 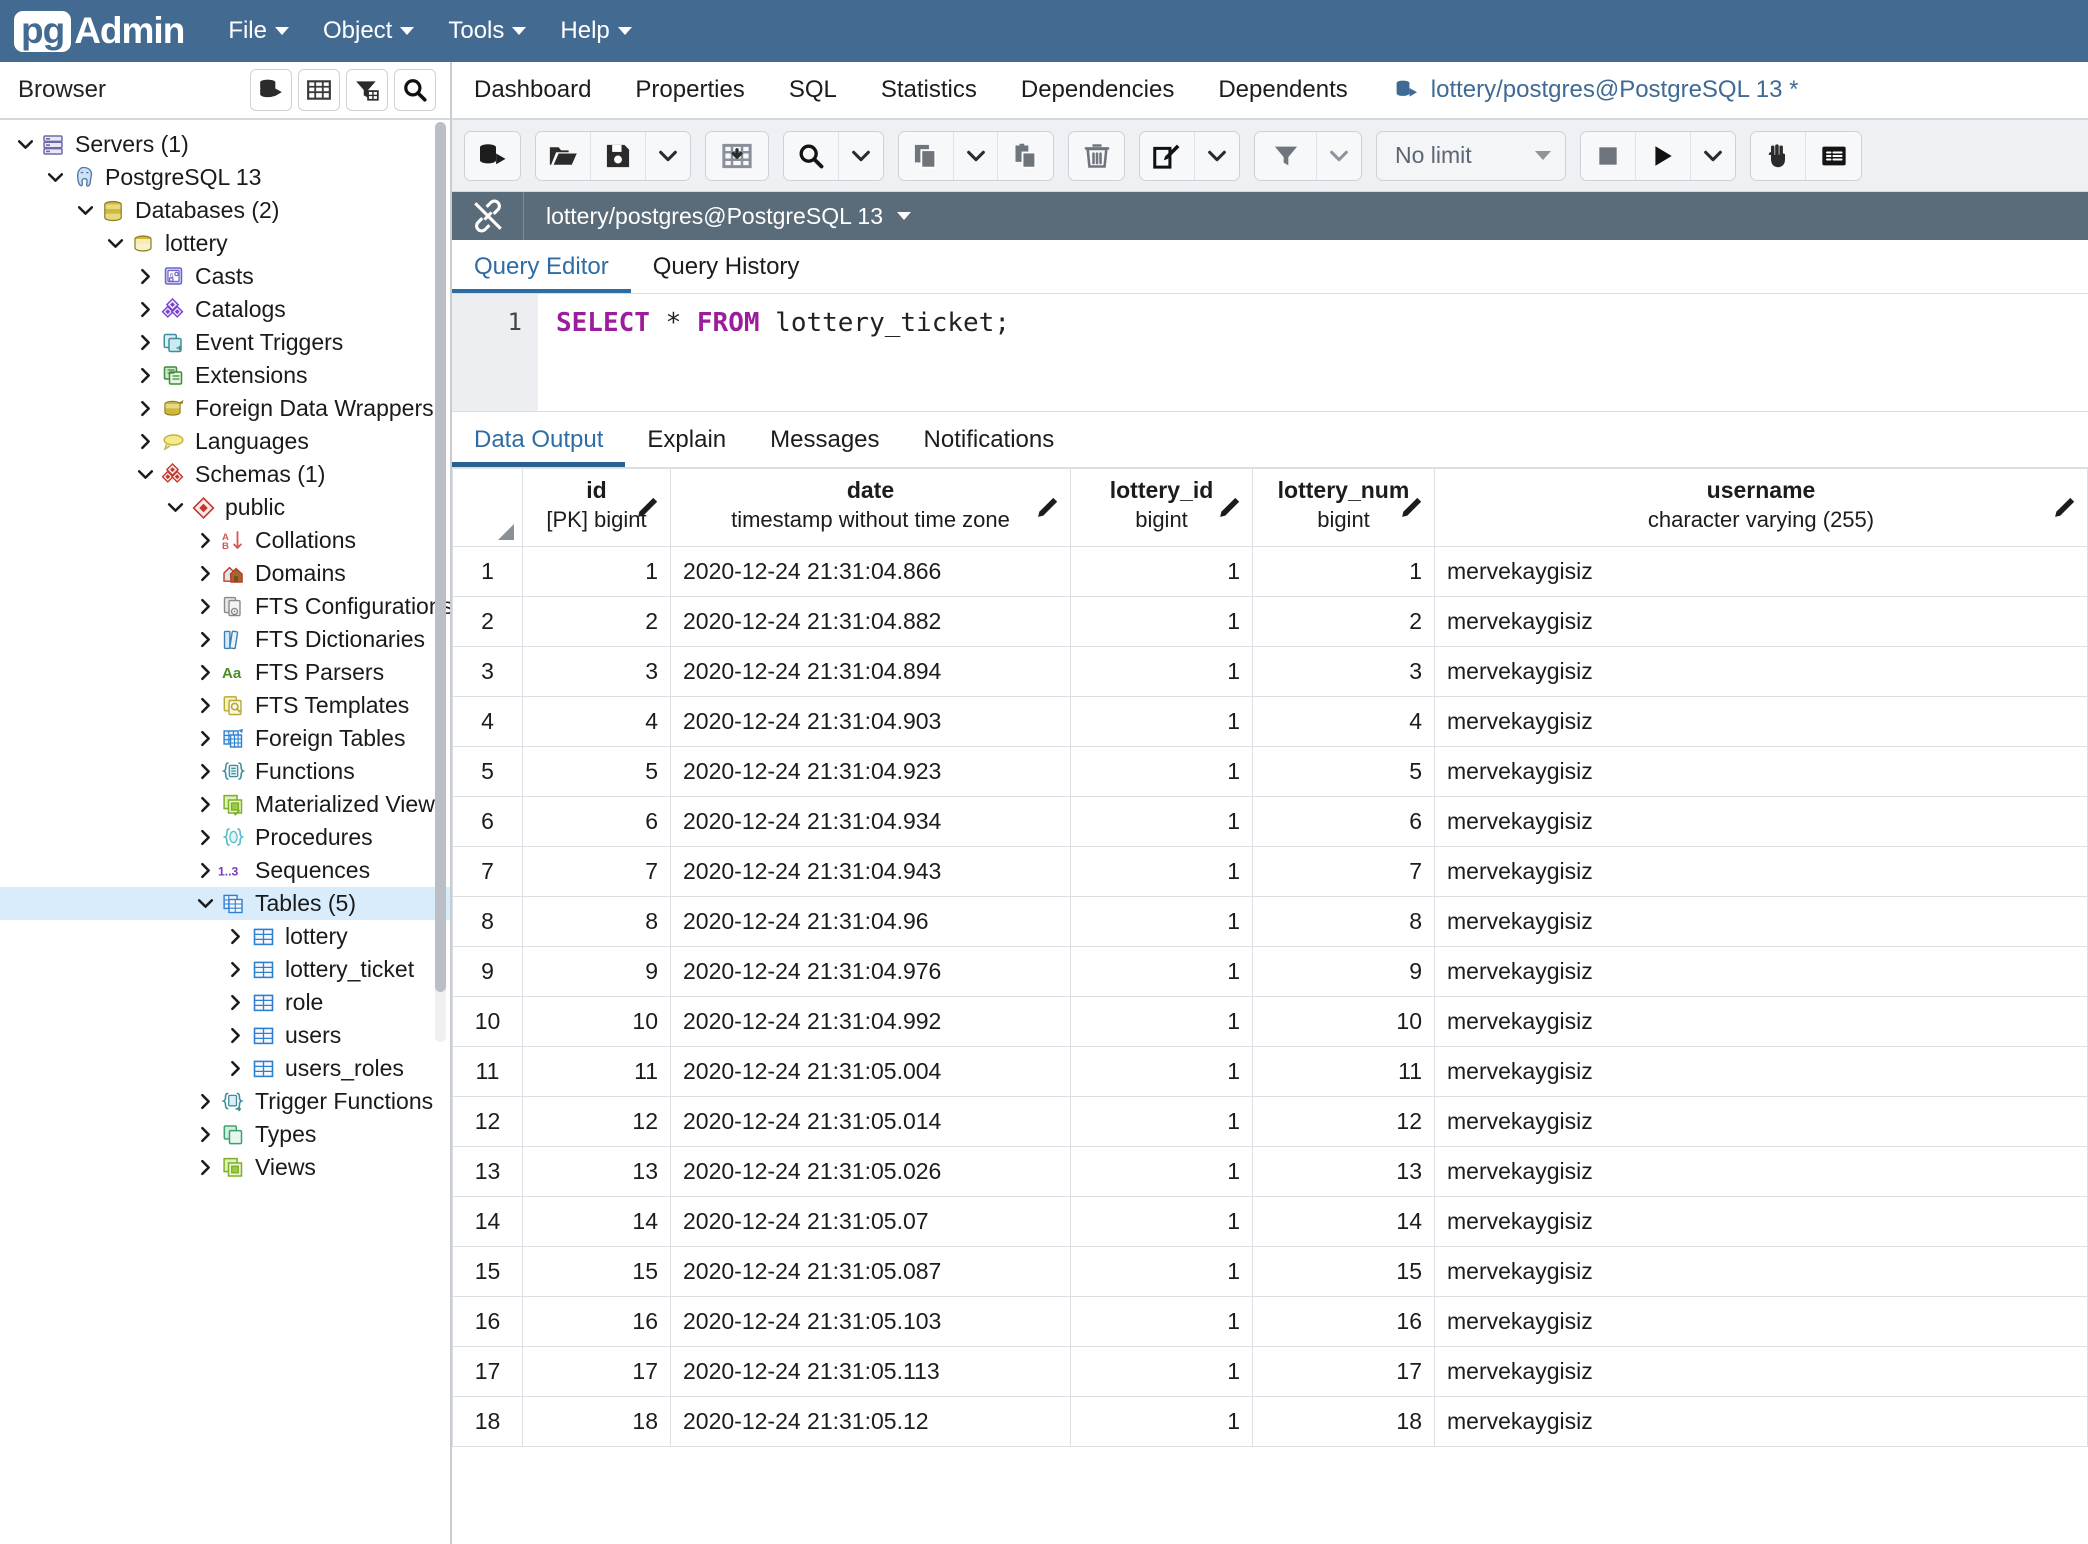 I want to click on macro-hand-icon, so click(x=1778, y=155).